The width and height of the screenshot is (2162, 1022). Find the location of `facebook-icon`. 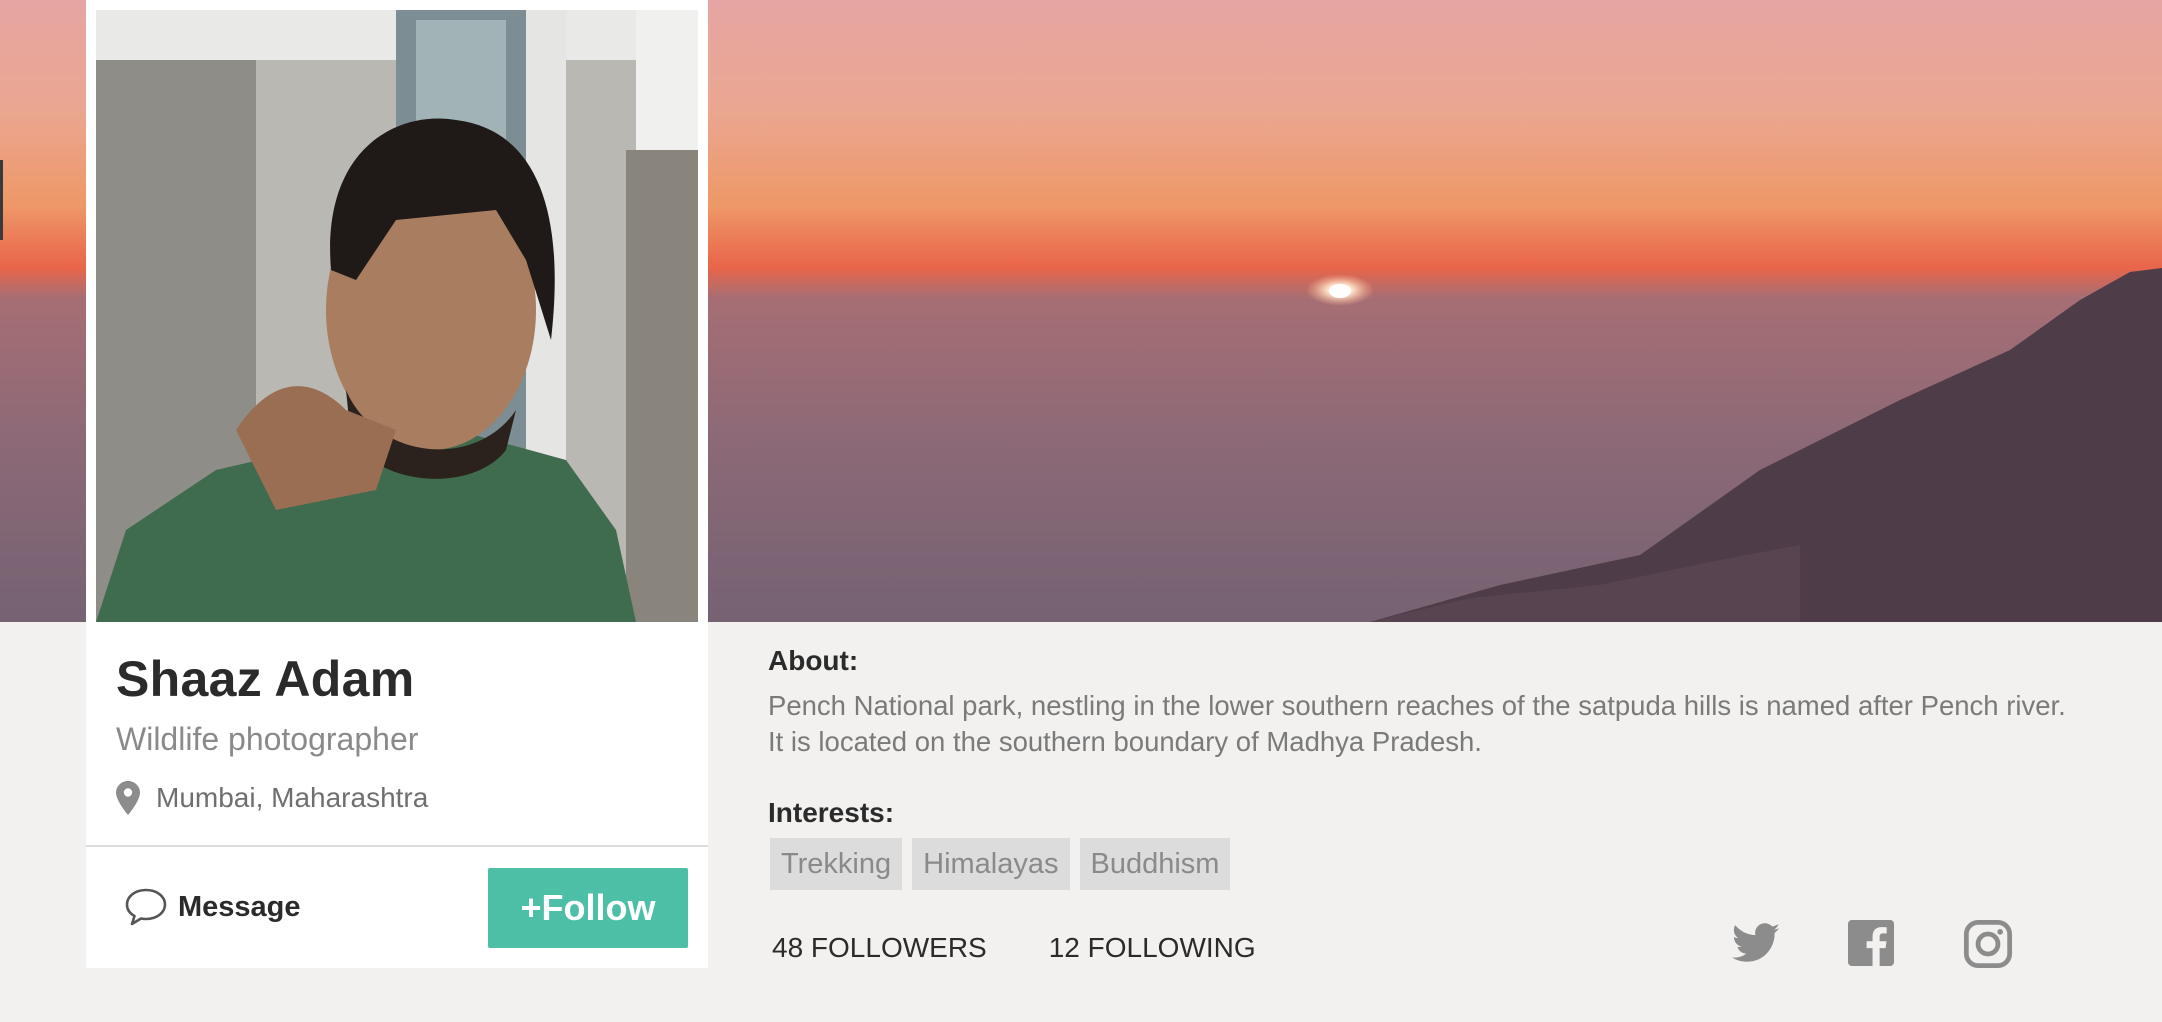

facebook-icon is located at coordinates (1871, 943).